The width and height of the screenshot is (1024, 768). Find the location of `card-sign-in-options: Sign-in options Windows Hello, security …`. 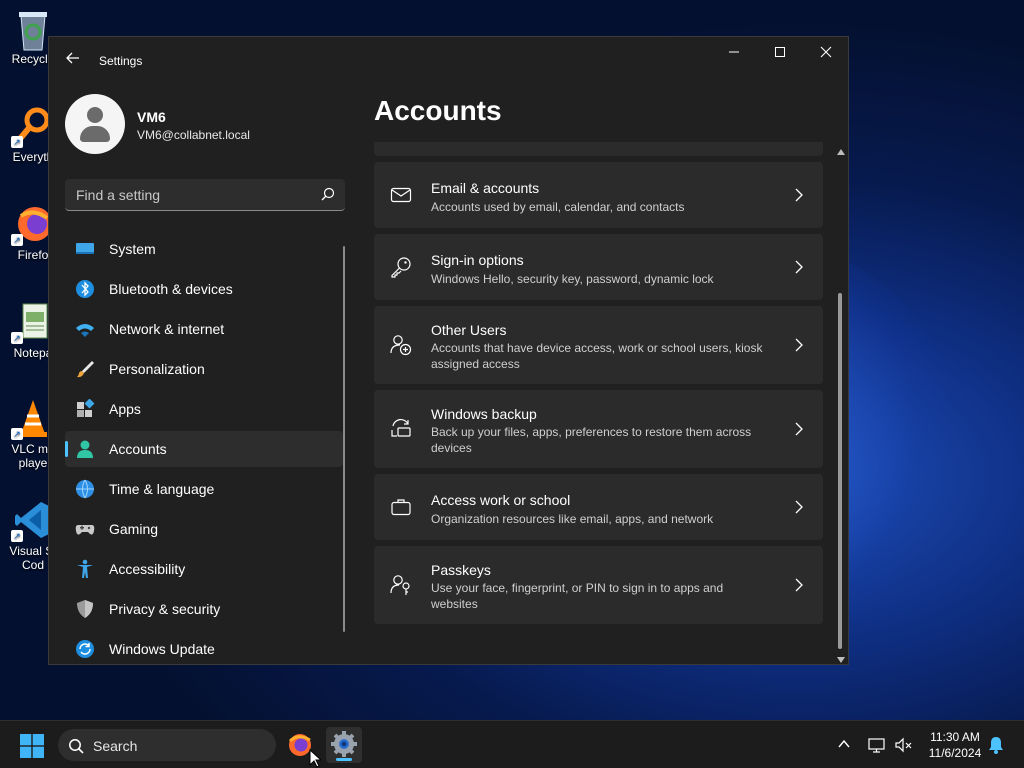

card-sign-in-options: Sign-in options Windows Hello, security … is located at coordinates (598, 267).